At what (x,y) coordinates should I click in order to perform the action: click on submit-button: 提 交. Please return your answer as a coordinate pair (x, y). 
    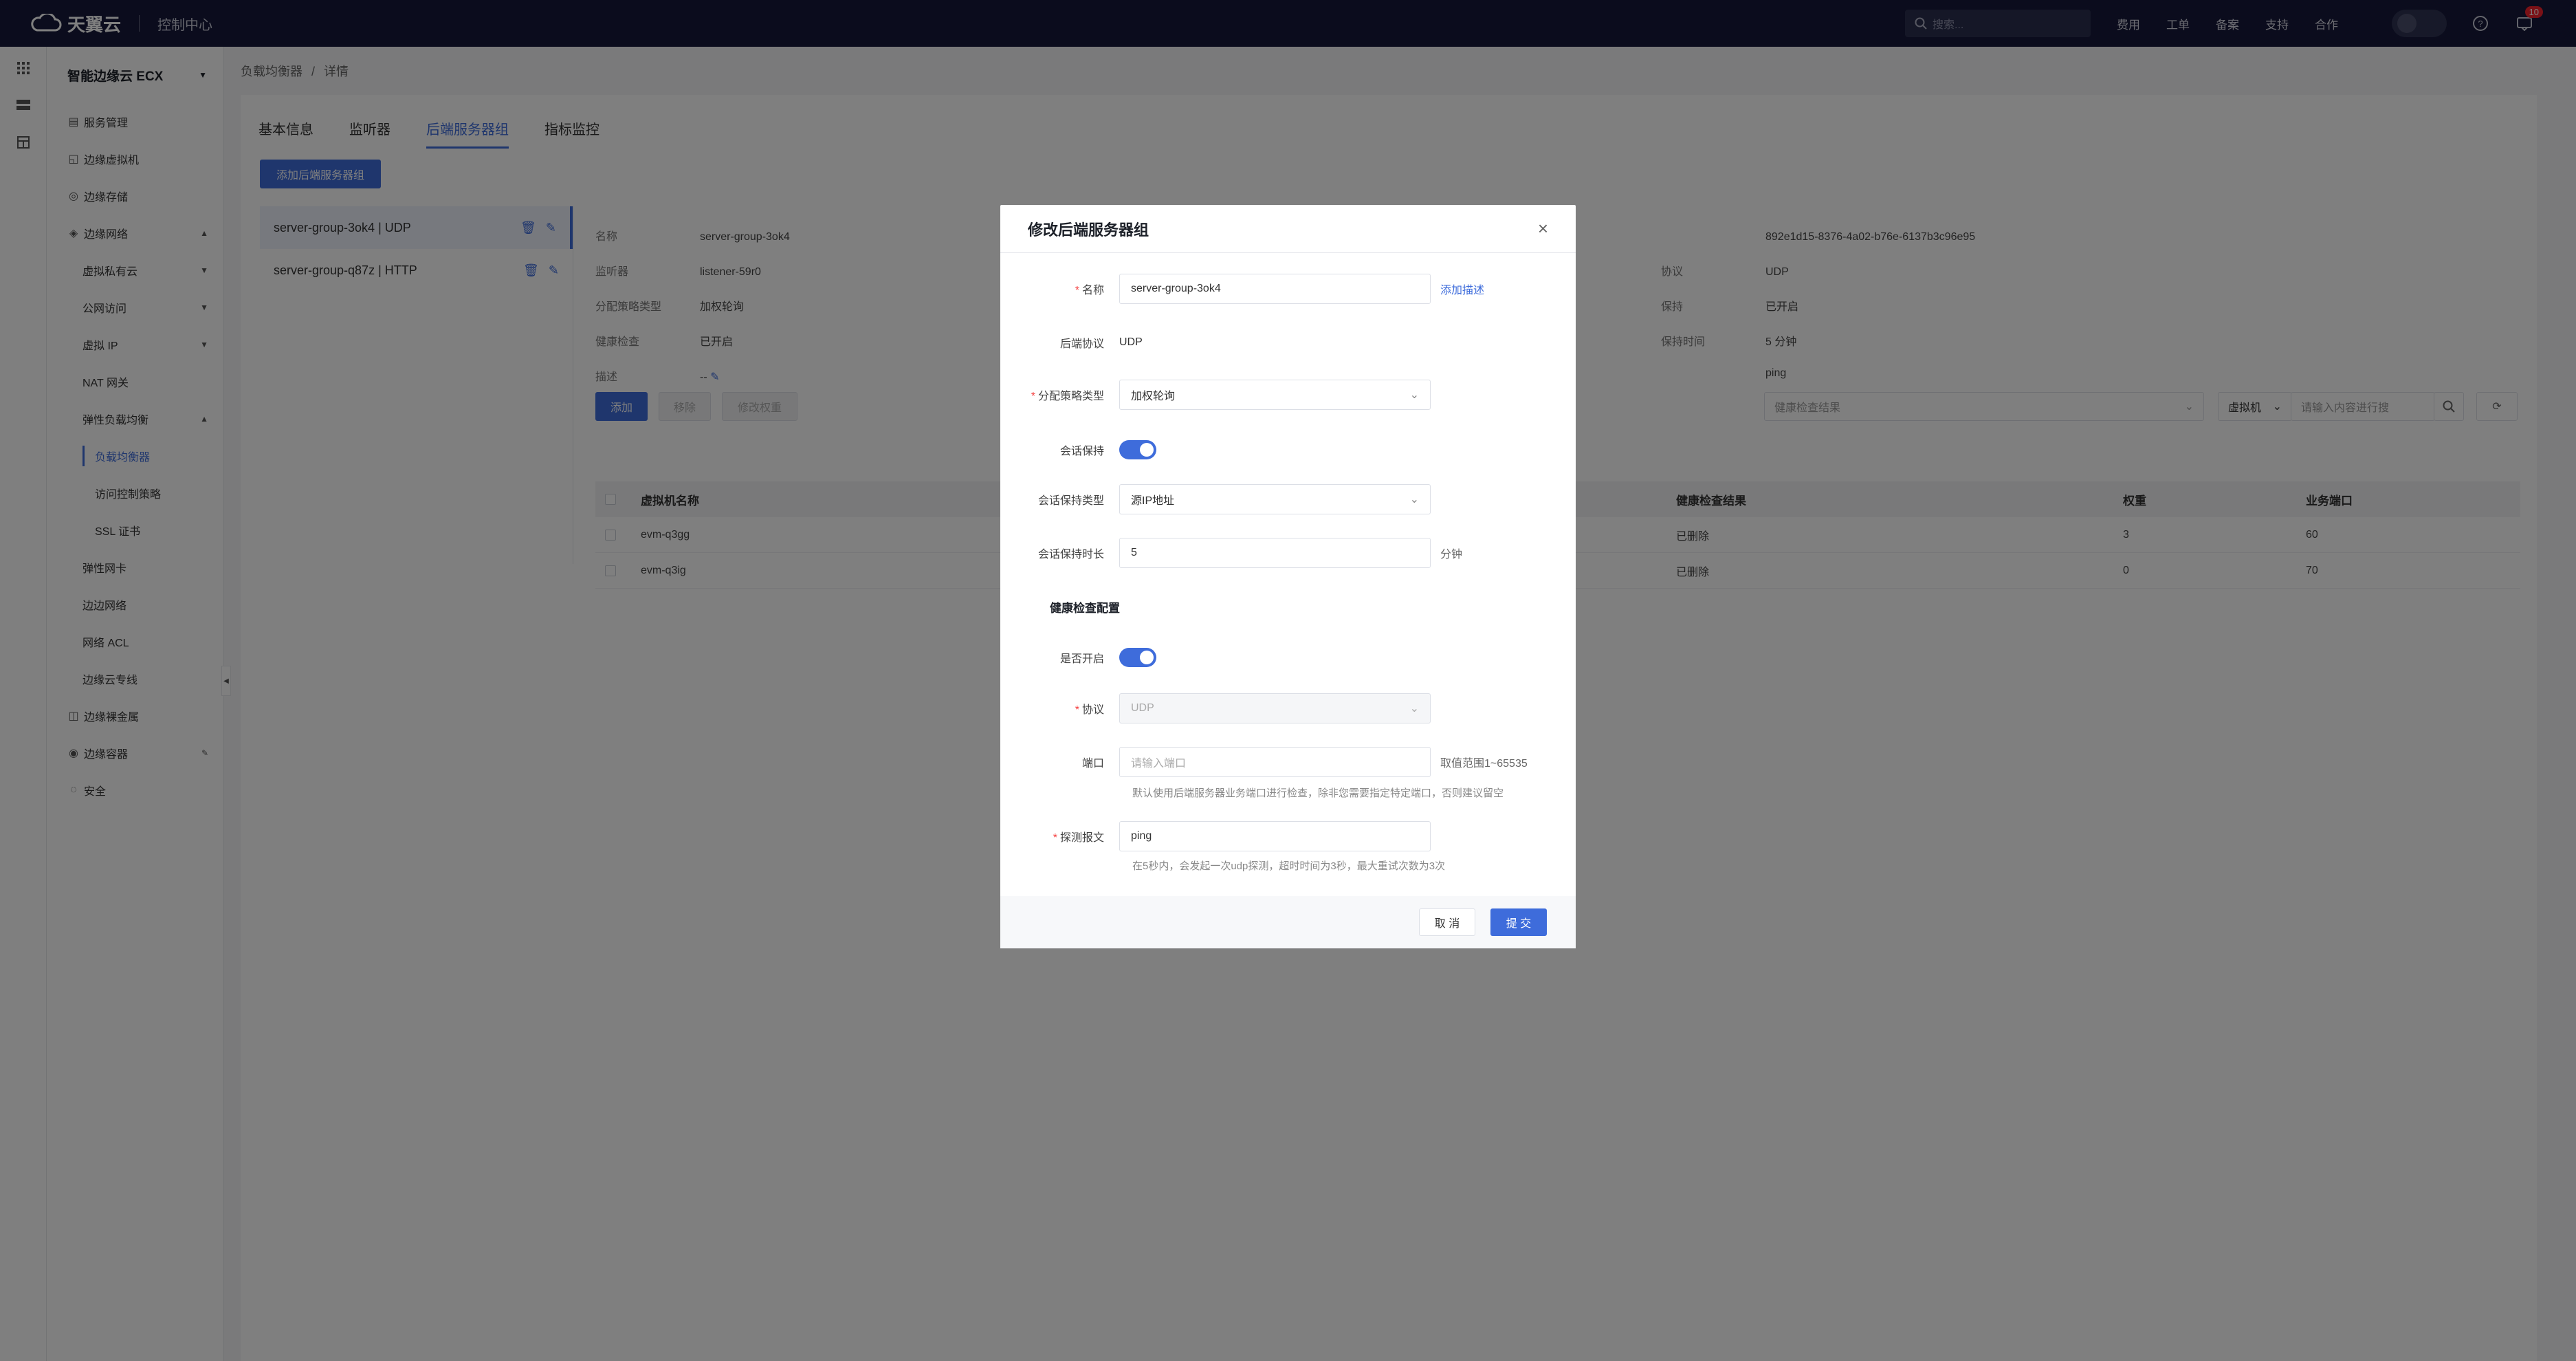
    Looking at the image, I should click on (1518, 922).